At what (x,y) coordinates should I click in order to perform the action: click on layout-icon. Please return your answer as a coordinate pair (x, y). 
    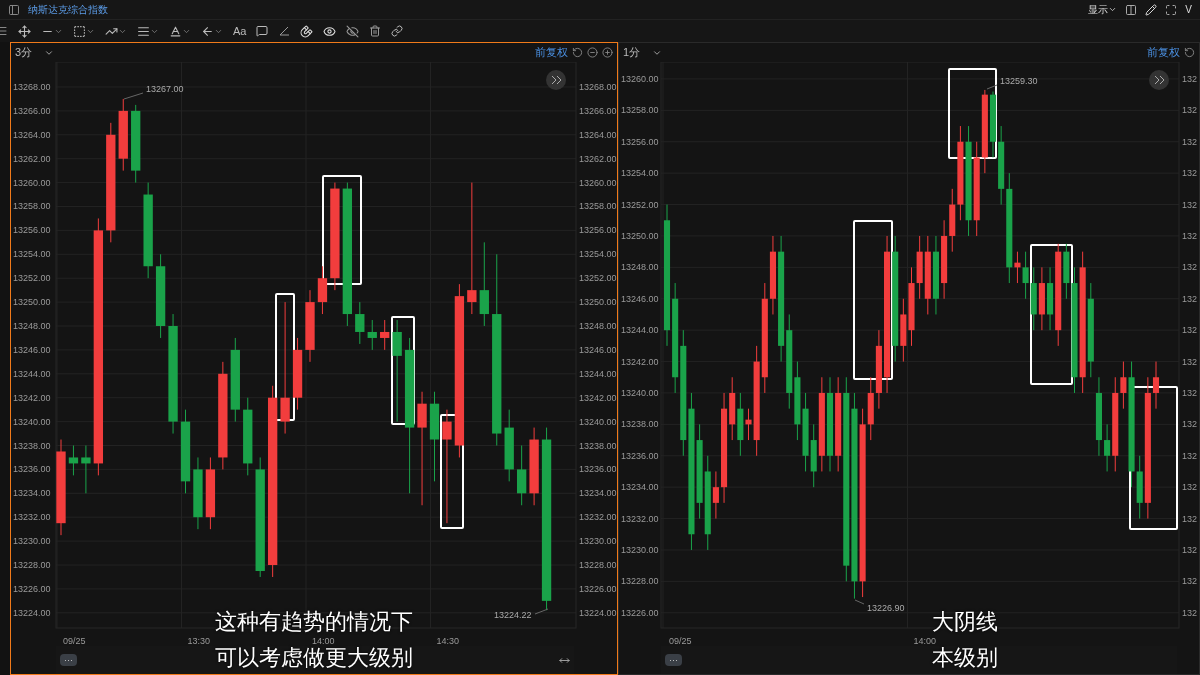
    Looking at the image, I should click on (1131, 9).